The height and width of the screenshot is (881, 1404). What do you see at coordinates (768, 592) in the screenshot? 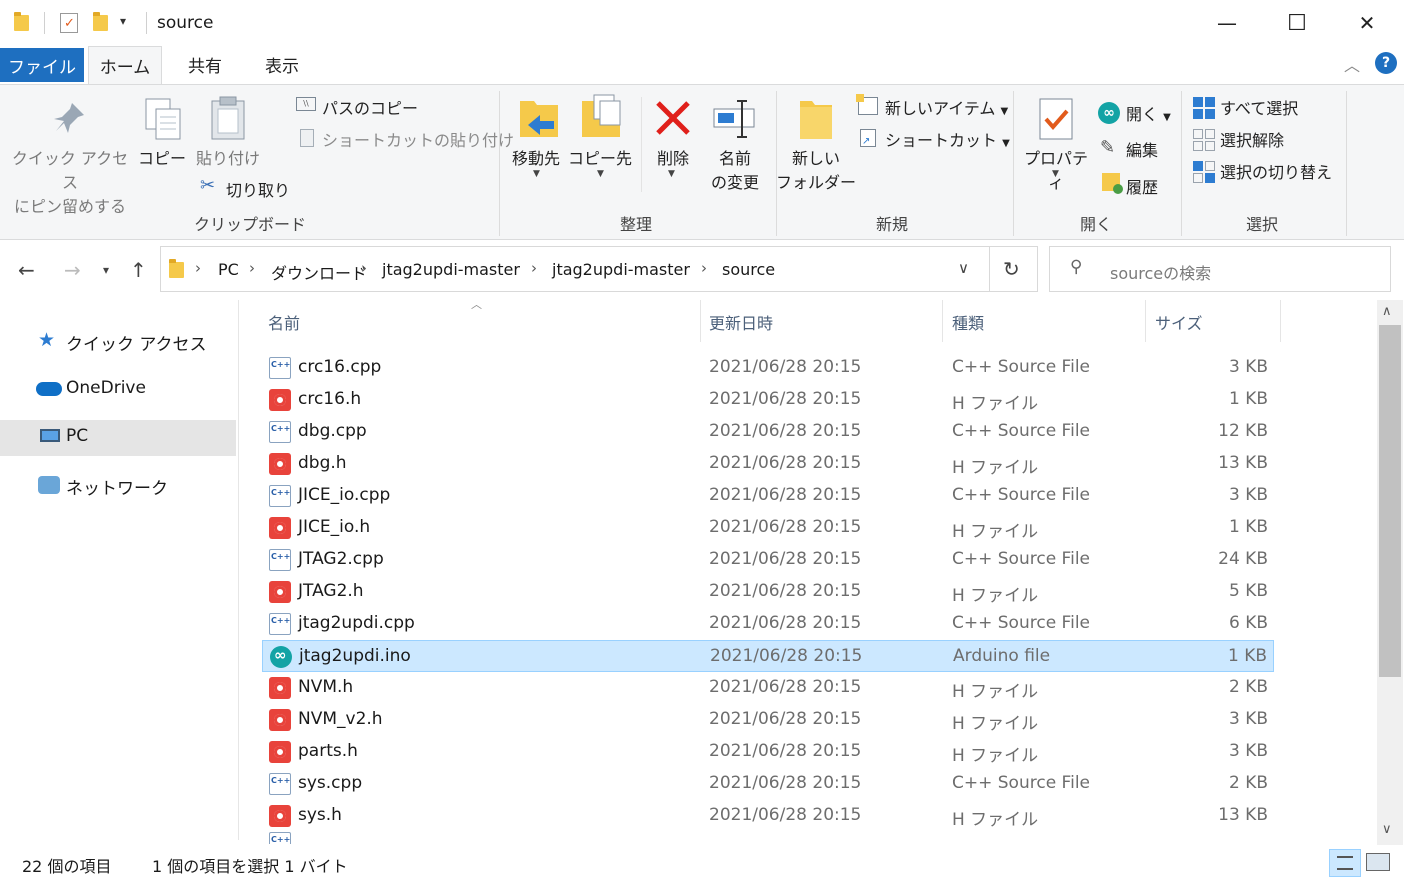
I see `table-row: JTAG2.h 2021/06/28 20:15 H ファイル 5 KB` at bounding box center [768, 592].